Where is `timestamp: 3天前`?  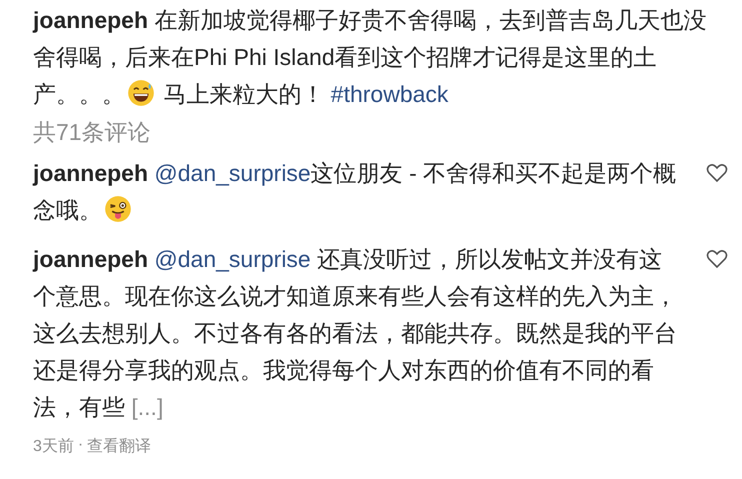
timestamp: 3天前 is located at coordinates (53, 447).